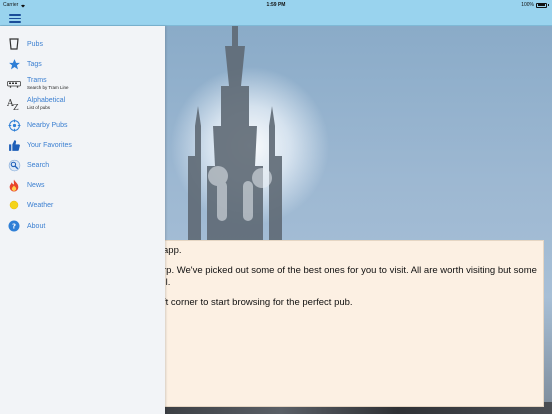 Image resolution: width=552 pixels, height=414 pixels. I want to click on menu-label-search: Search, so click(38, 165).